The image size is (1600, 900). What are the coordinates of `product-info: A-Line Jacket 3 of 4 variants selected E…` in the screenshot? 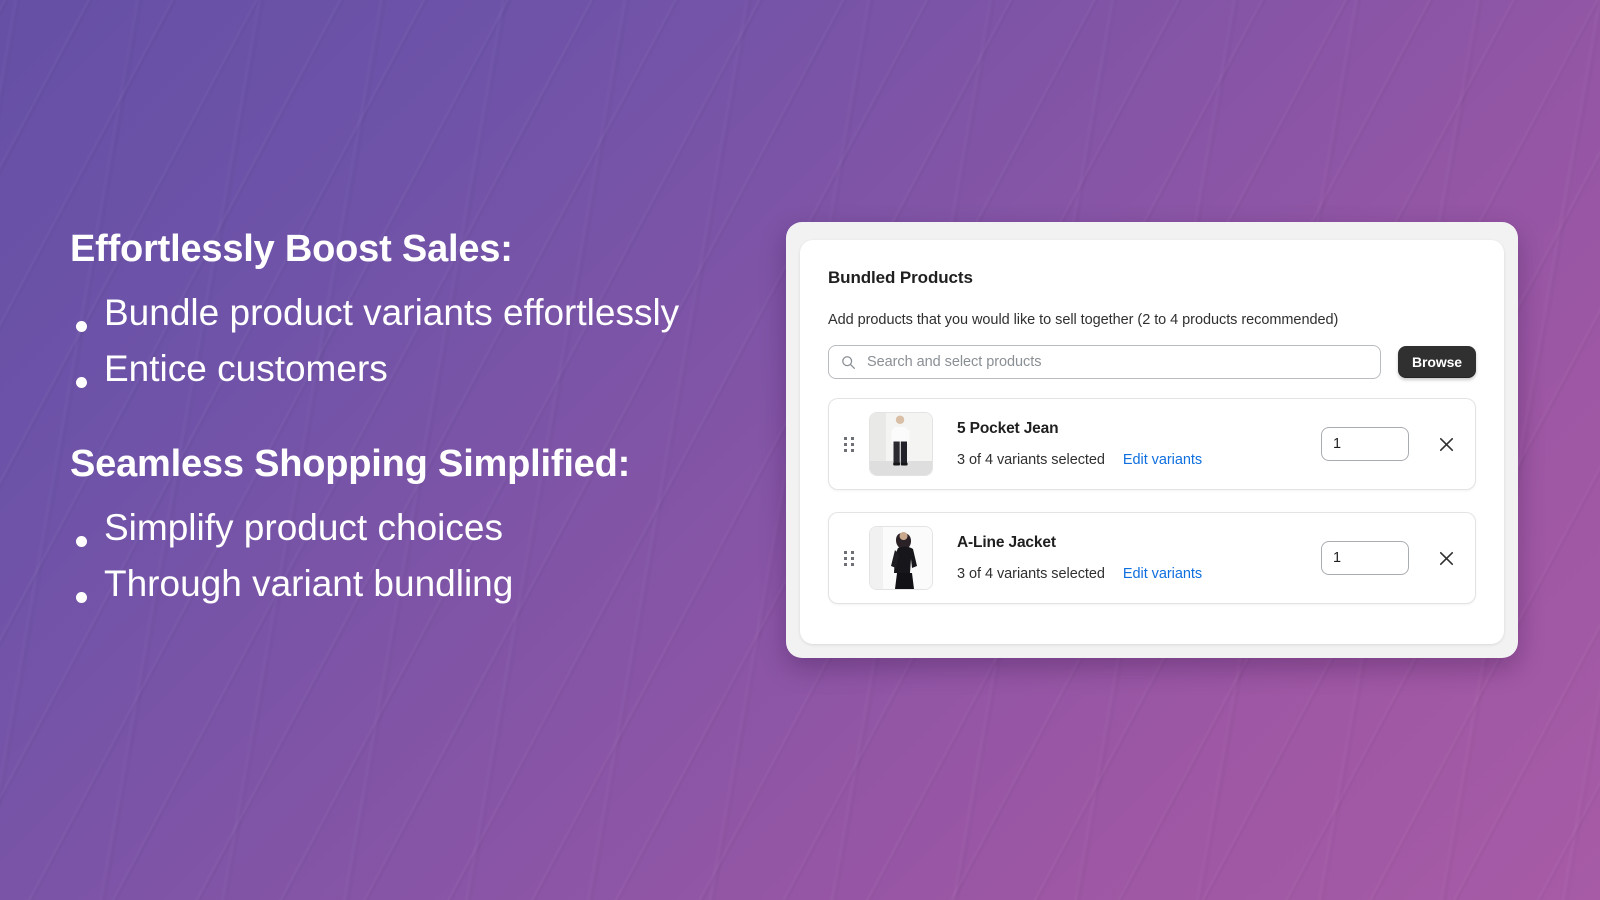 It's located at (1127, 558).